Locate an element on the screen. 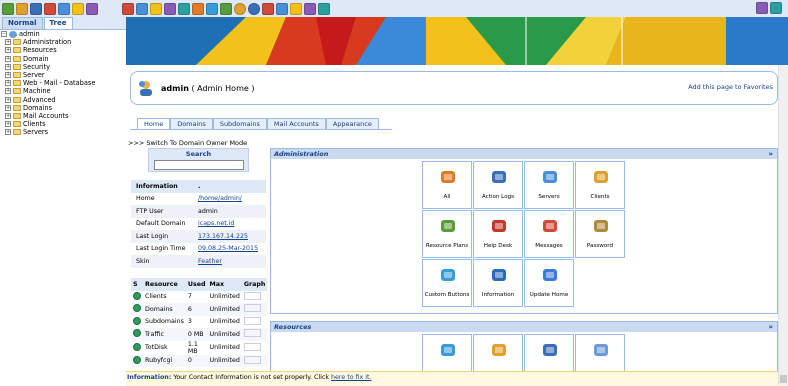 This screenshot has height=386, width=788. resources-panel-title: Resources is located at coordinates (293, 327).